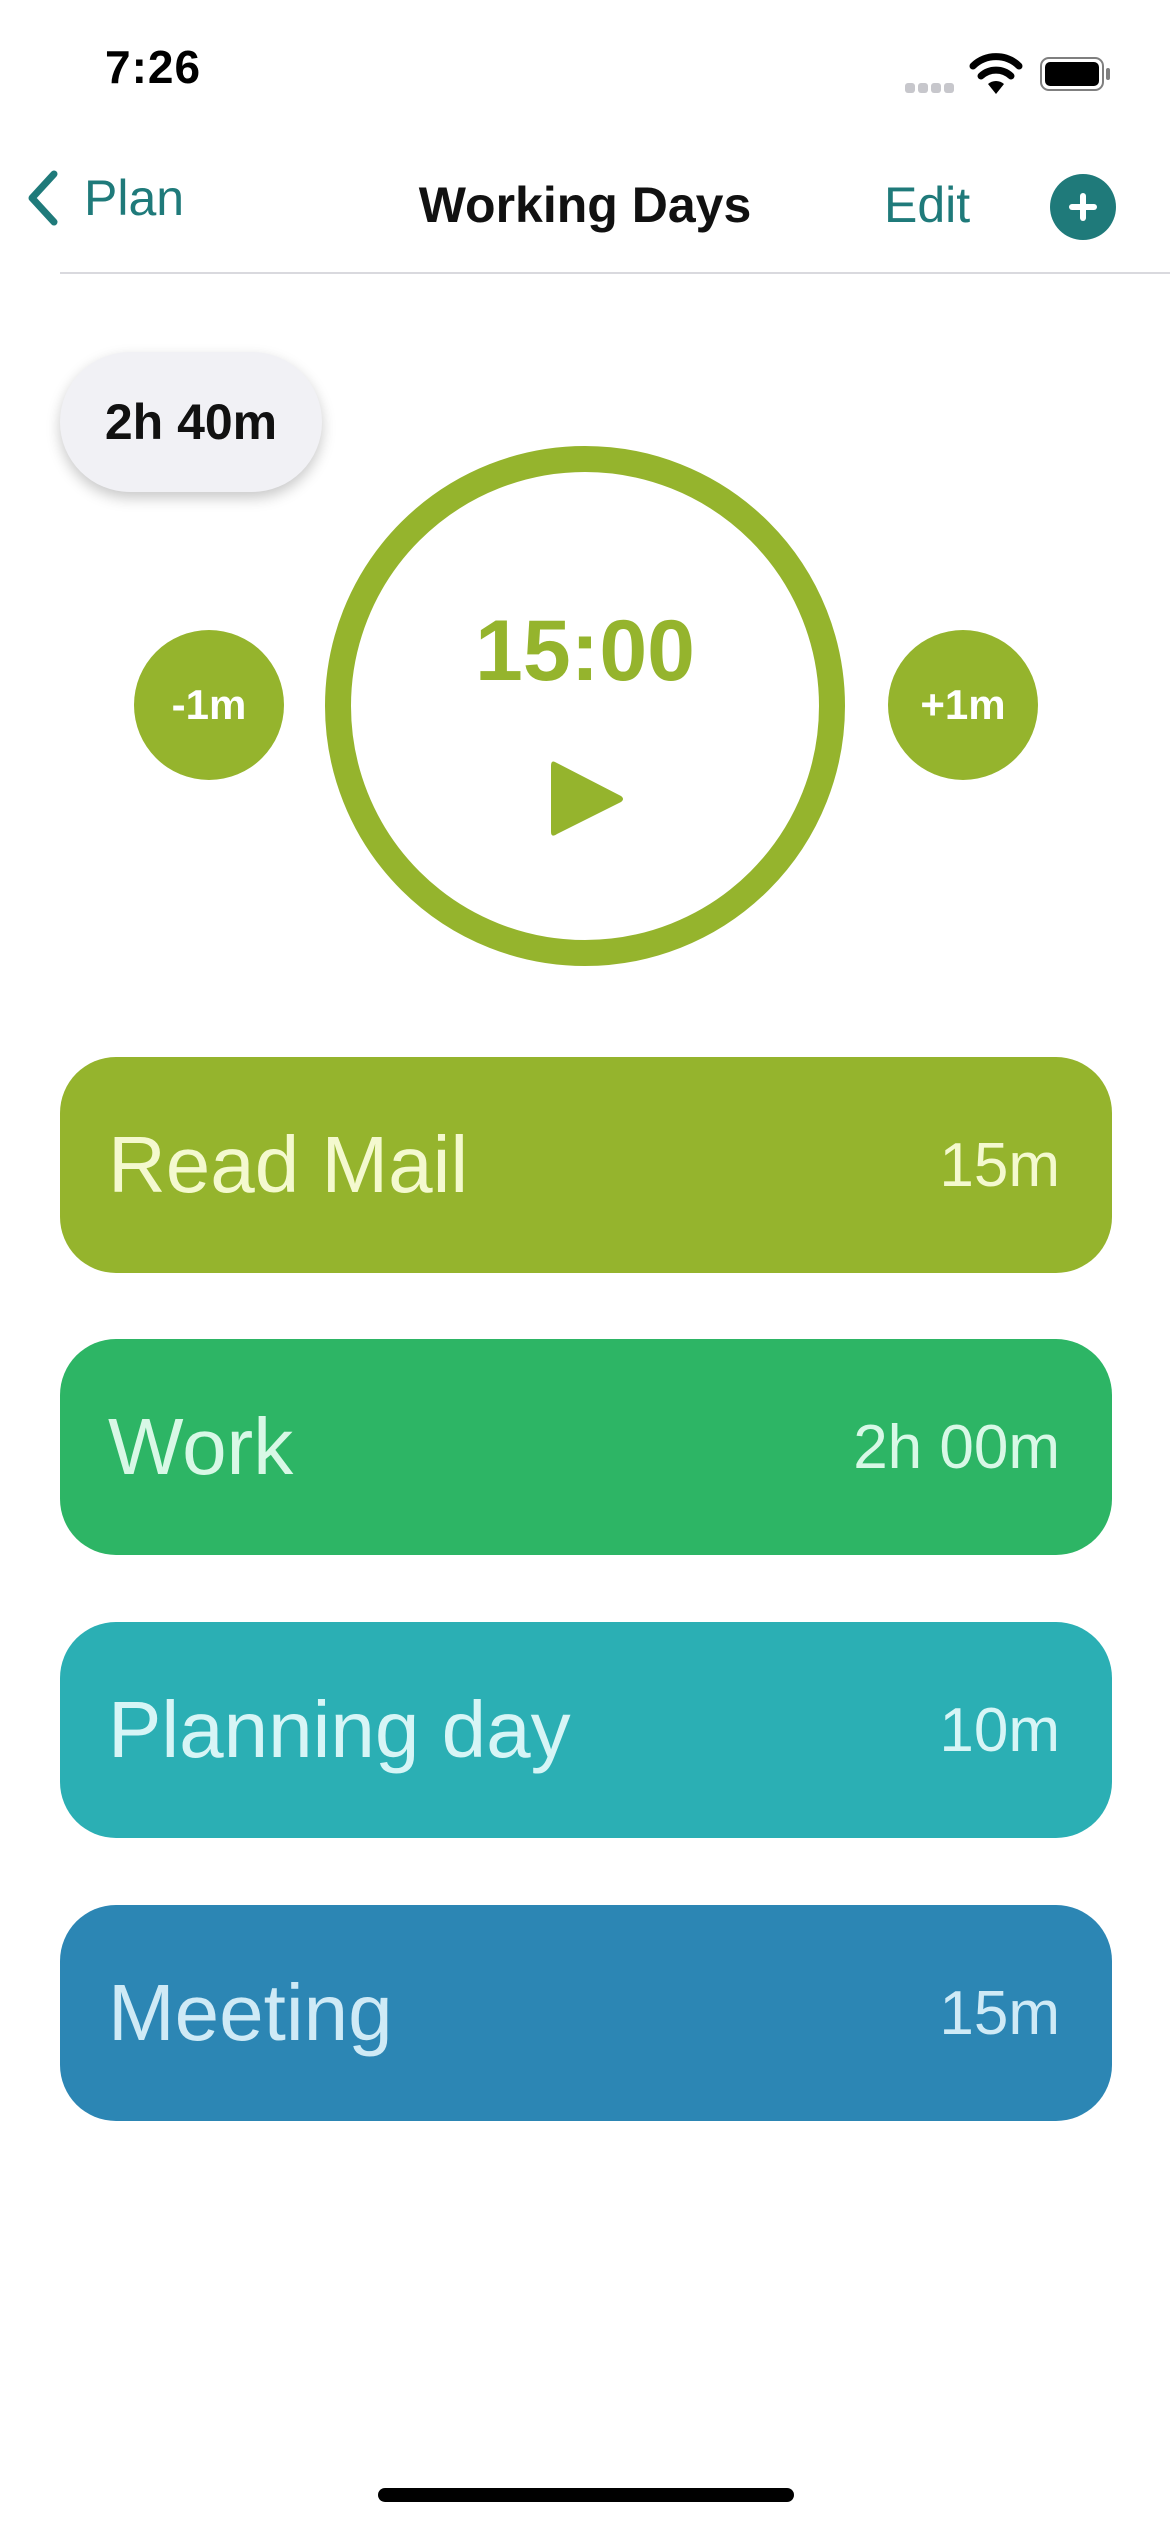 The height and width of the screenshot is (2532, 1170). What do you see at coordinates (931, 89) in the screenshot?
I see `cellular-signal-icon` at bounding box center [931, 89].